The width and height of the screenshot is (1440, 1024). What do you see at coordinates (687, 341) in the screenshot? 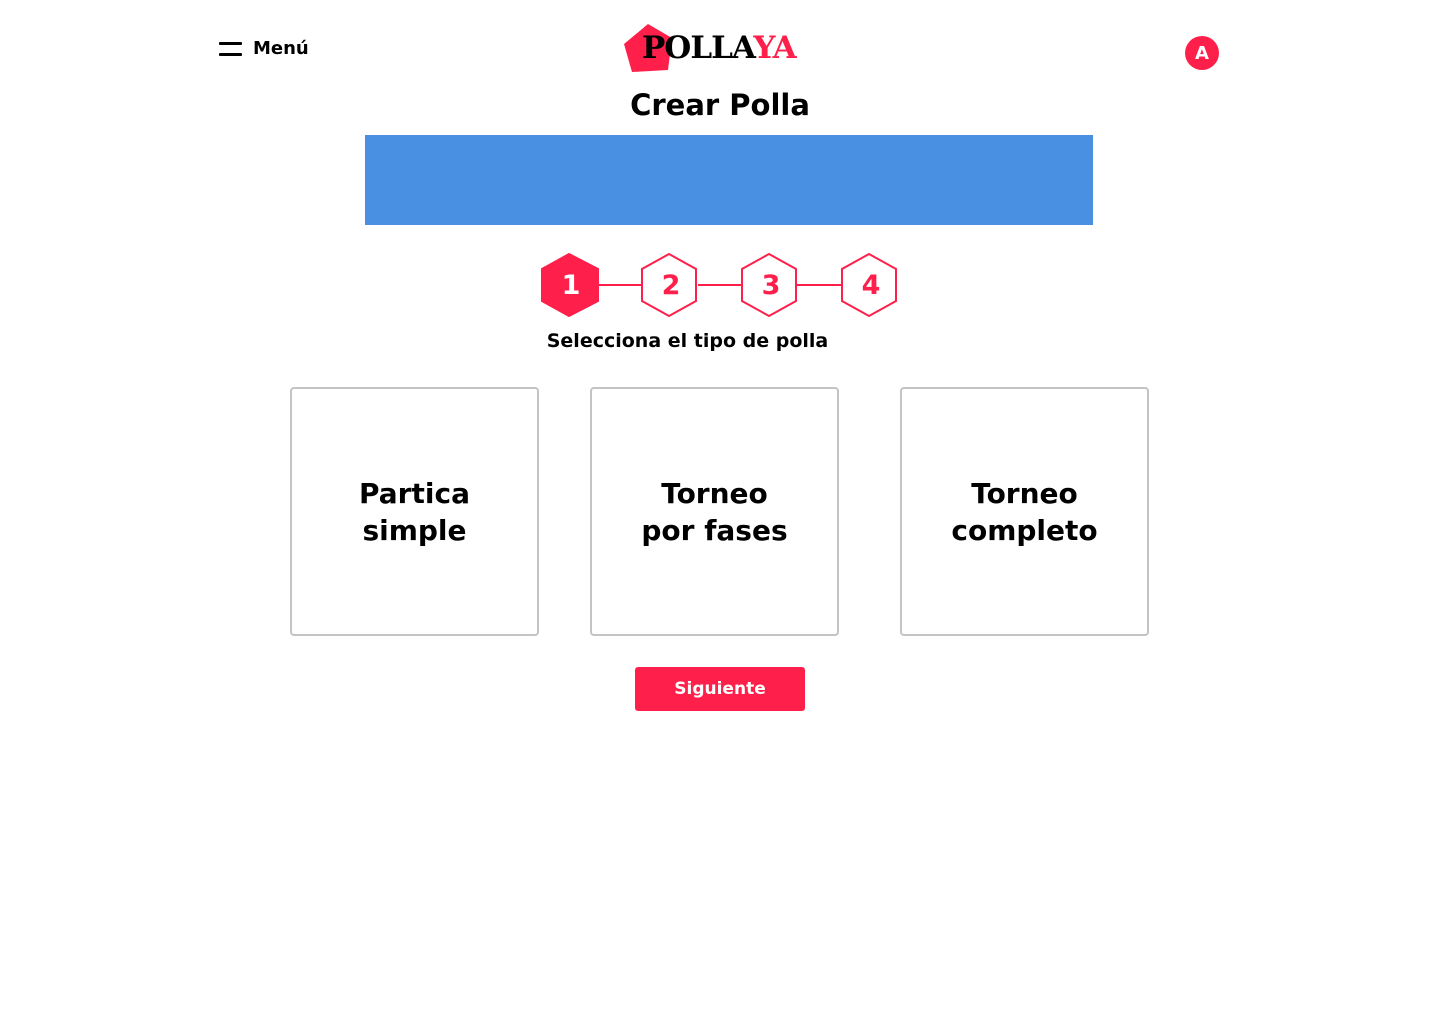
I see `step-subtitle: Selecciona el tipo de polla` at bounding box center [687, 341].